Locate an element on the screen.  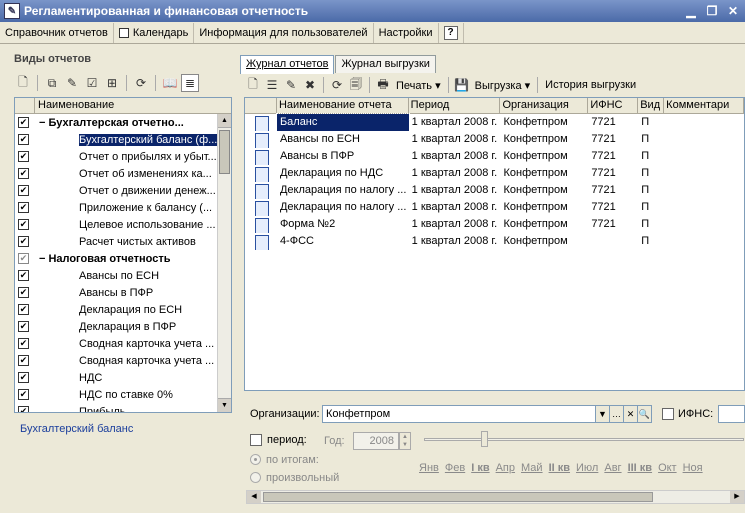
tree-icon: ≣ is located at coordinates (190, 83).